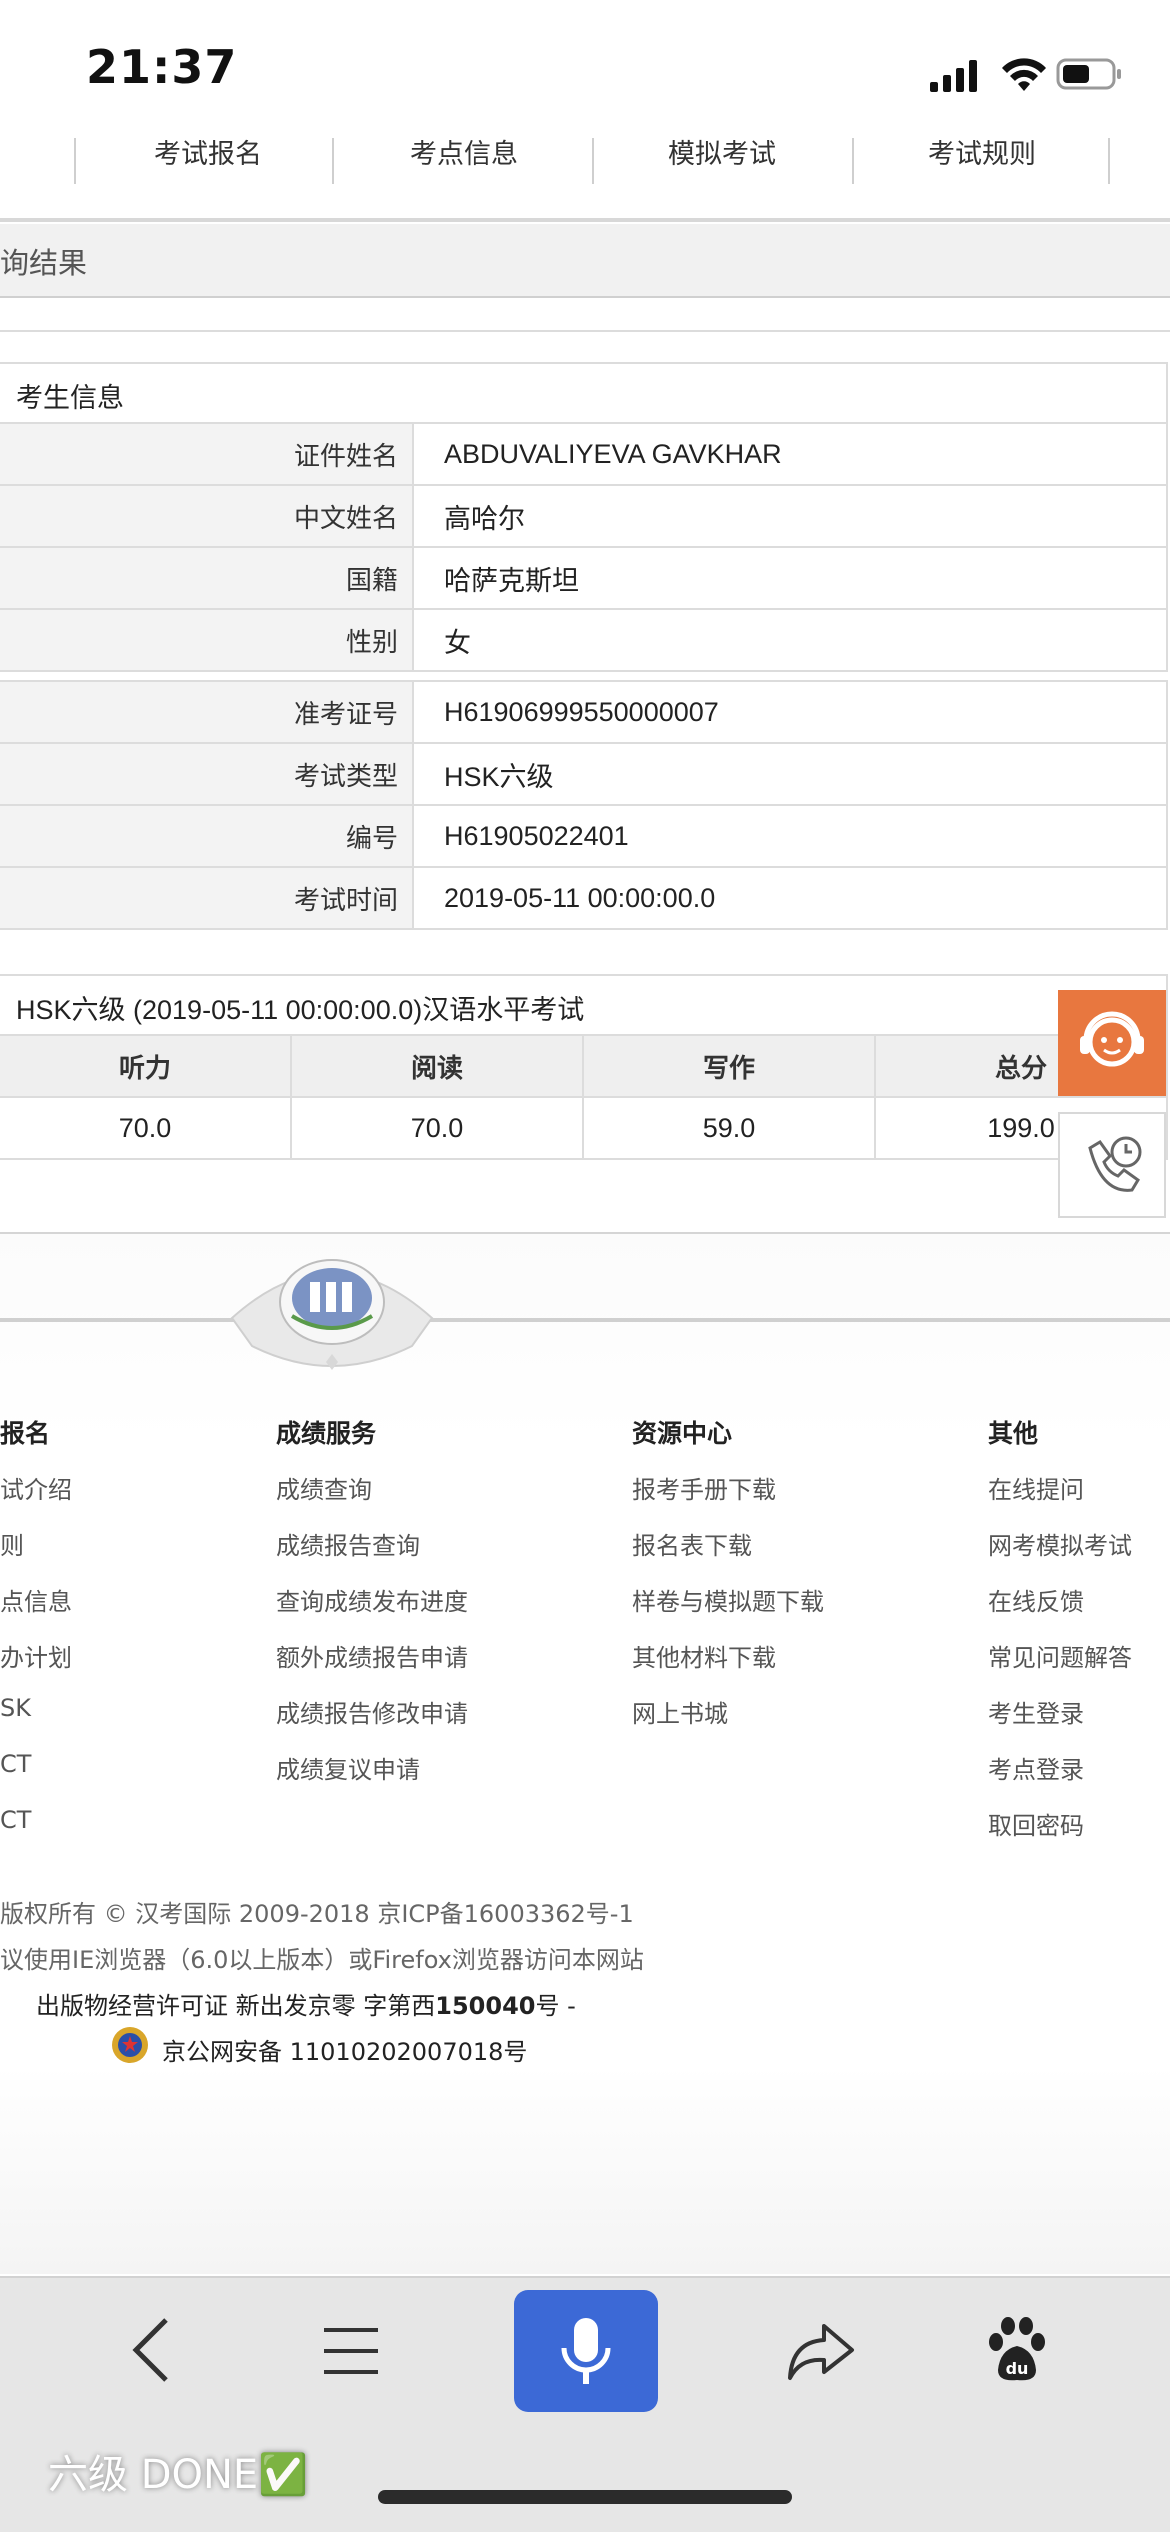 This screenshot has height=2532, width=1170. What do you see at coordinates (790, 640) in the screenshot?
I see `row-value: 女` at bounding box center [790, 640].